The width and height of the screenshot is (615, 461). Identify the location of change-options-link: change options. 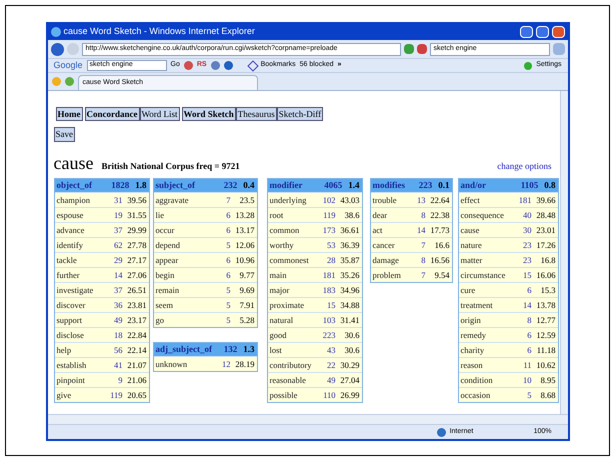
(524, 167).